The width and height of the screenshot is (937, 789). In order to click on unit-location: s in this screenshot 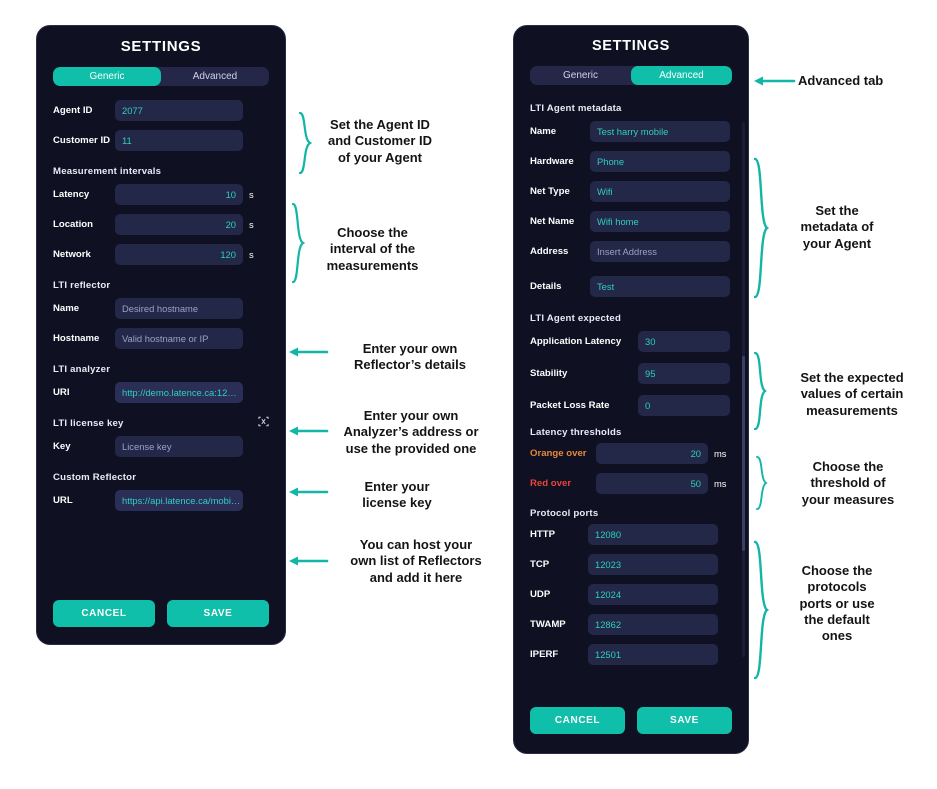, I will do `click(251, 224)`.